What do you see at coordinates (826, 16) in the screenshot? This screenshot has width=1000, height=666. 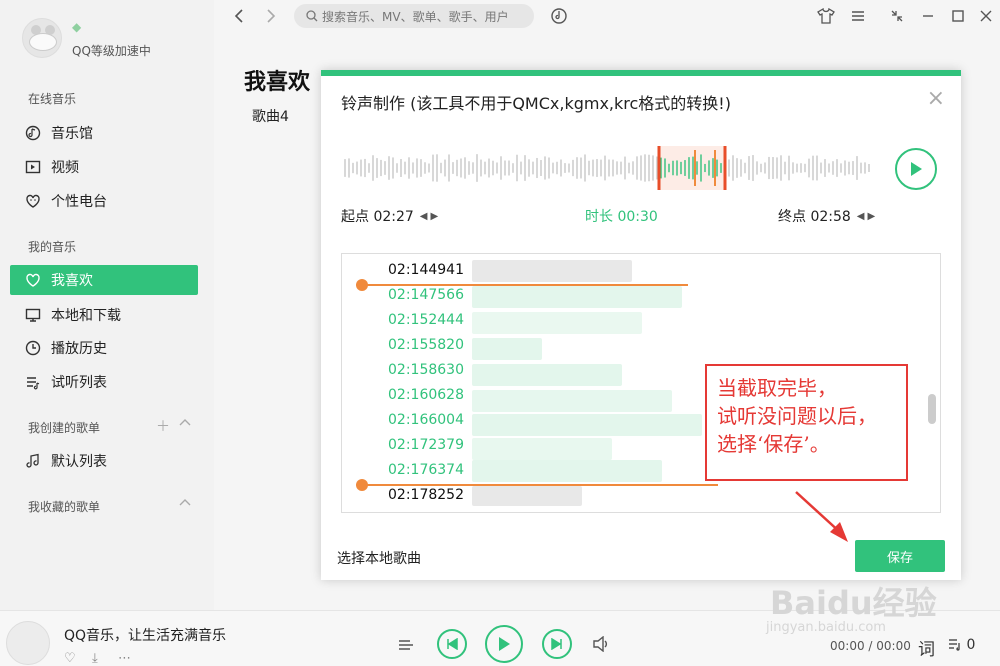 I see `skin-icon` at bounding box center [826, 16].